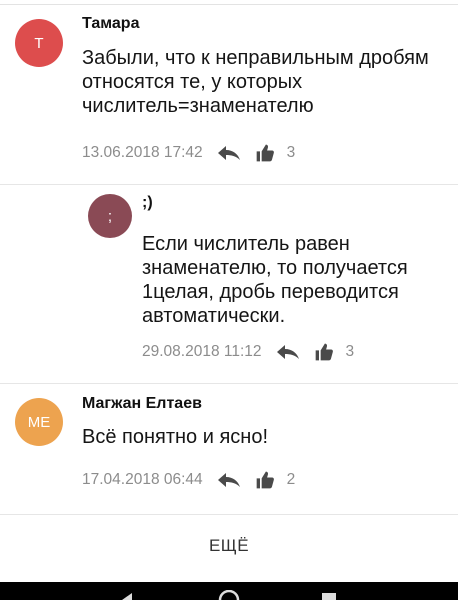 The height and width of the screenshot is (600, 458). I want to click on avatar-initials: Т, so click(39, 43).